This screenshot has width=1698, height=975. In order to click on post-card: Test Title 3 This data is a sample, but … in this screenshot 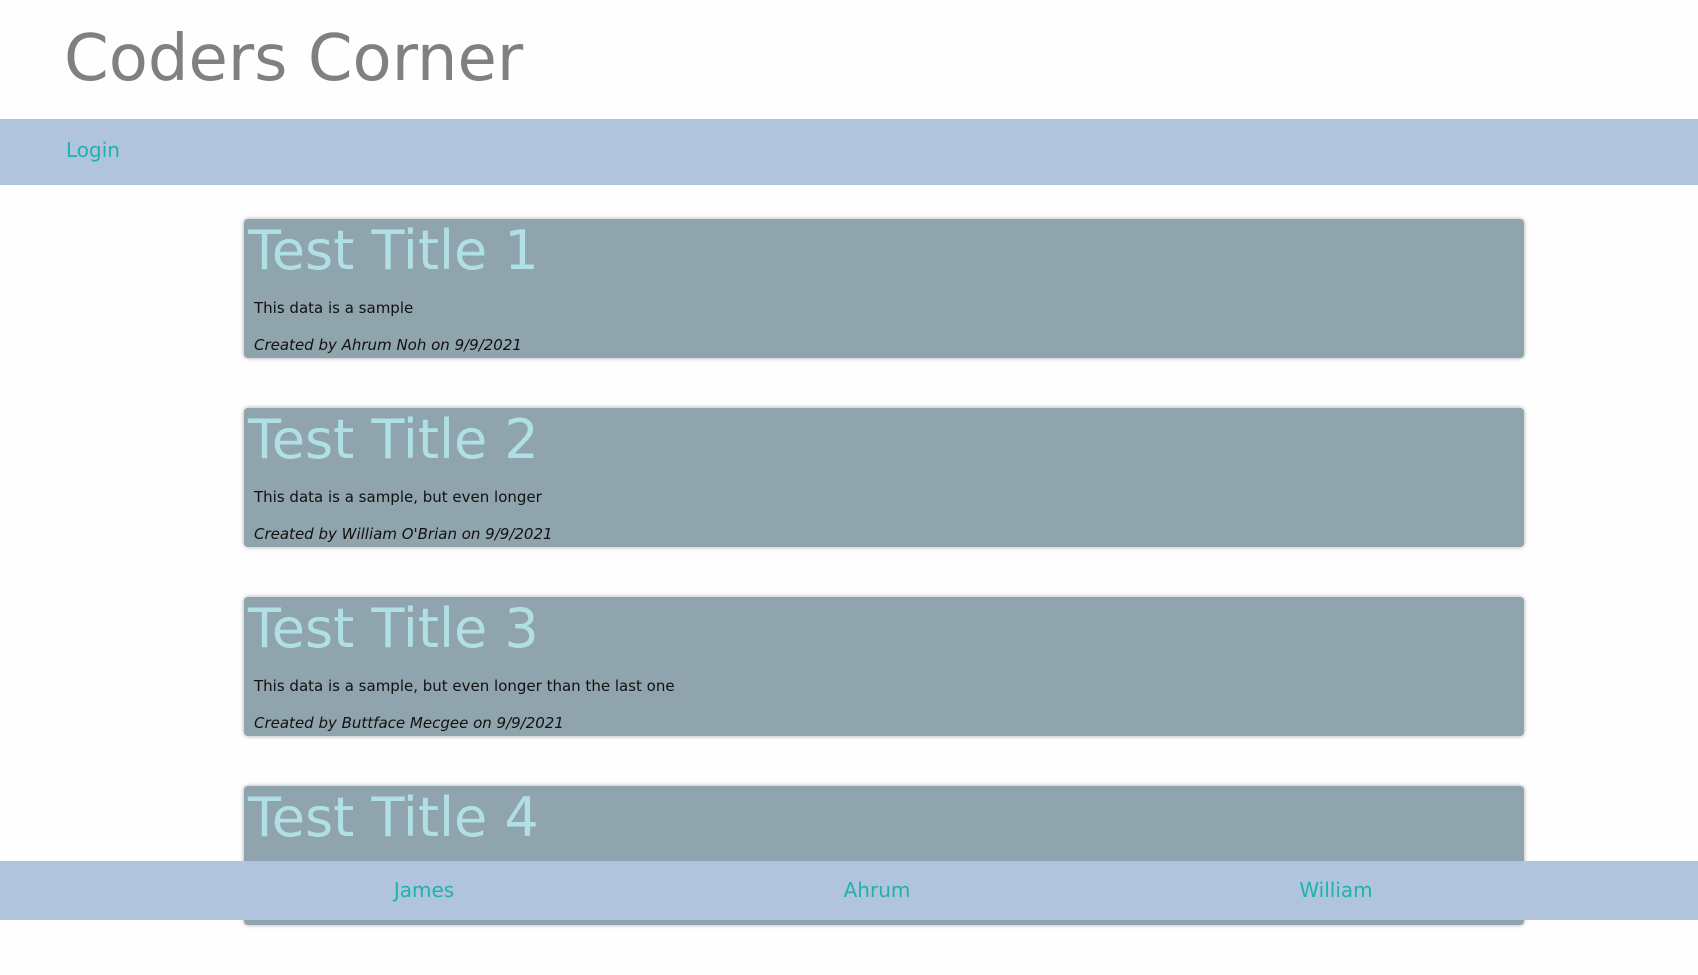, I will do `click(884, 666)`.